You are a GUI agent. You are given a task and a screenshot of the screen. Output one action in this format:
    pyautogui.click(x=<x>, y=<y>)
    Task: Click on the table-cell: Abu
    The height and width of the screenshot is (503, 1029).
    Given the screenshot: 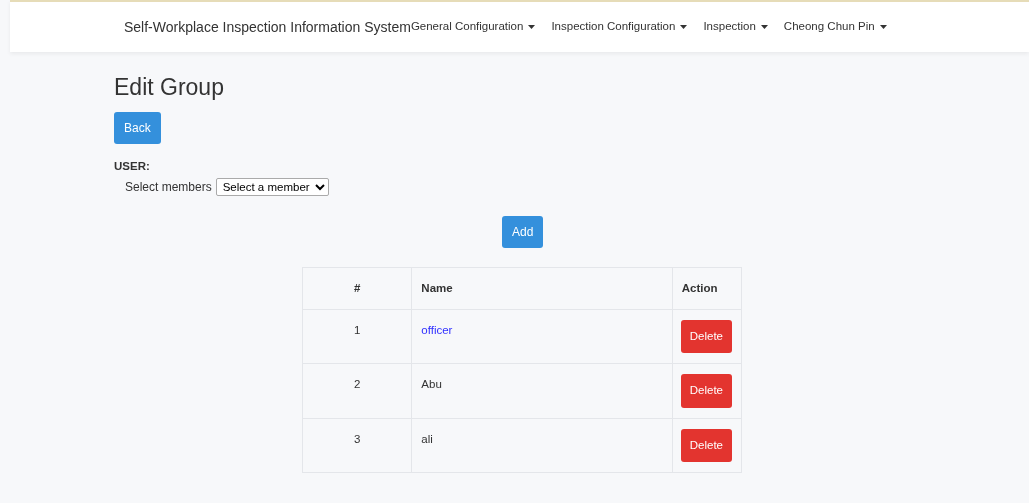 What is the action you would take?
    pyautogui.click(x=542, y=391)
    